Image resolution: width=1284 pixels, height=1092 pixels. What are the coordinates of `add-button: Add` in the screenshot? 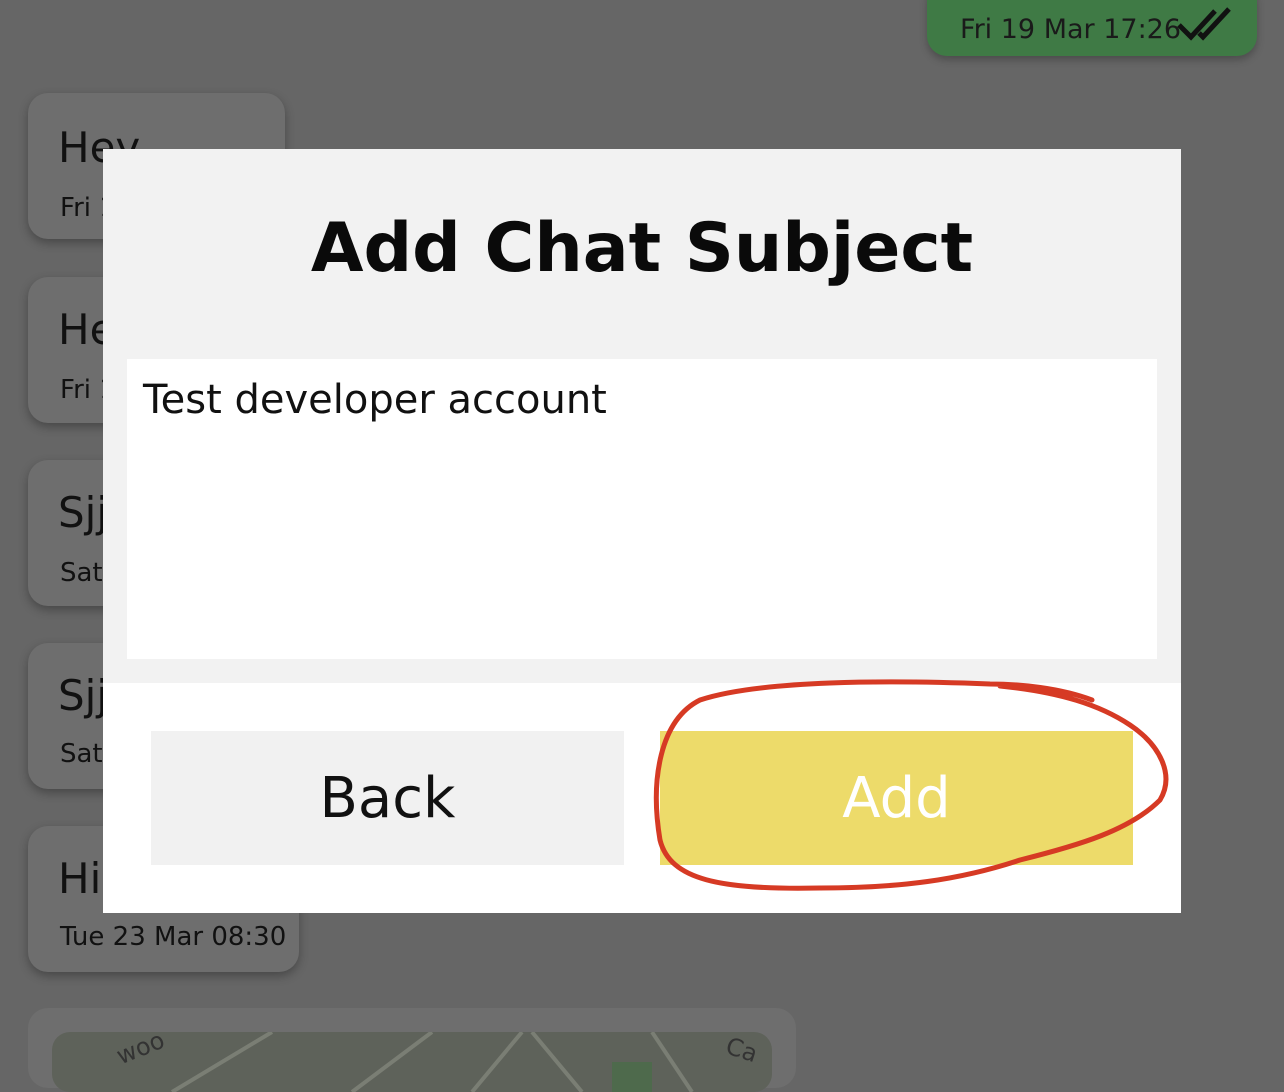 It's located at (896, 798).